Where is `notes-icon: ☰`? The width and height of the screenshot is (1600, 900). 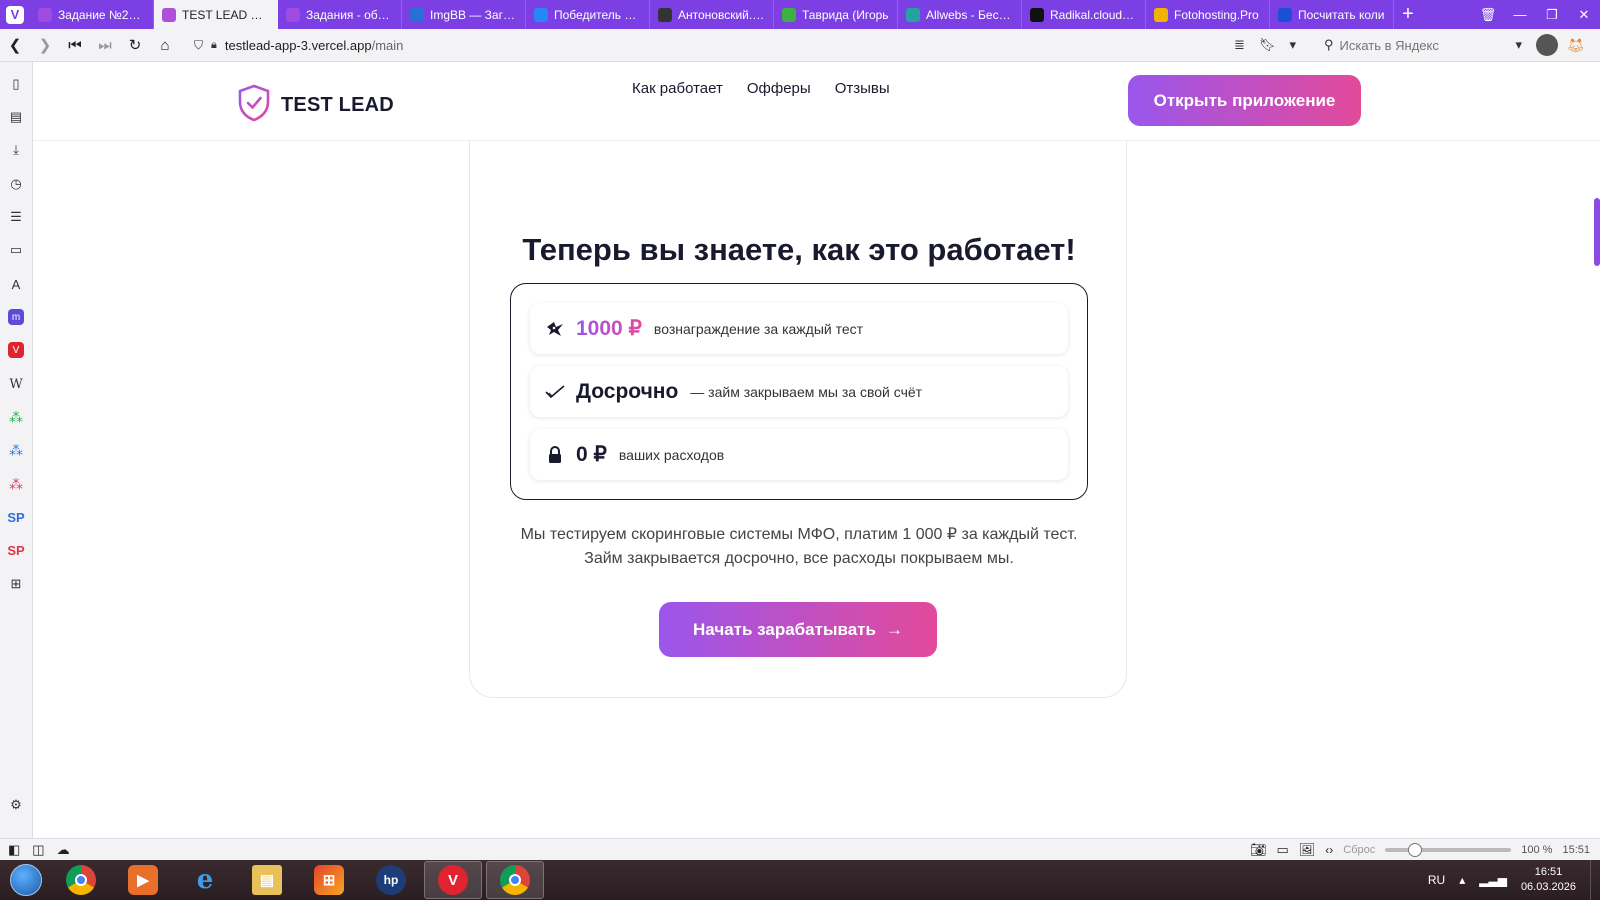
notes-icon: ☰ is located at coordinates (16, 217).